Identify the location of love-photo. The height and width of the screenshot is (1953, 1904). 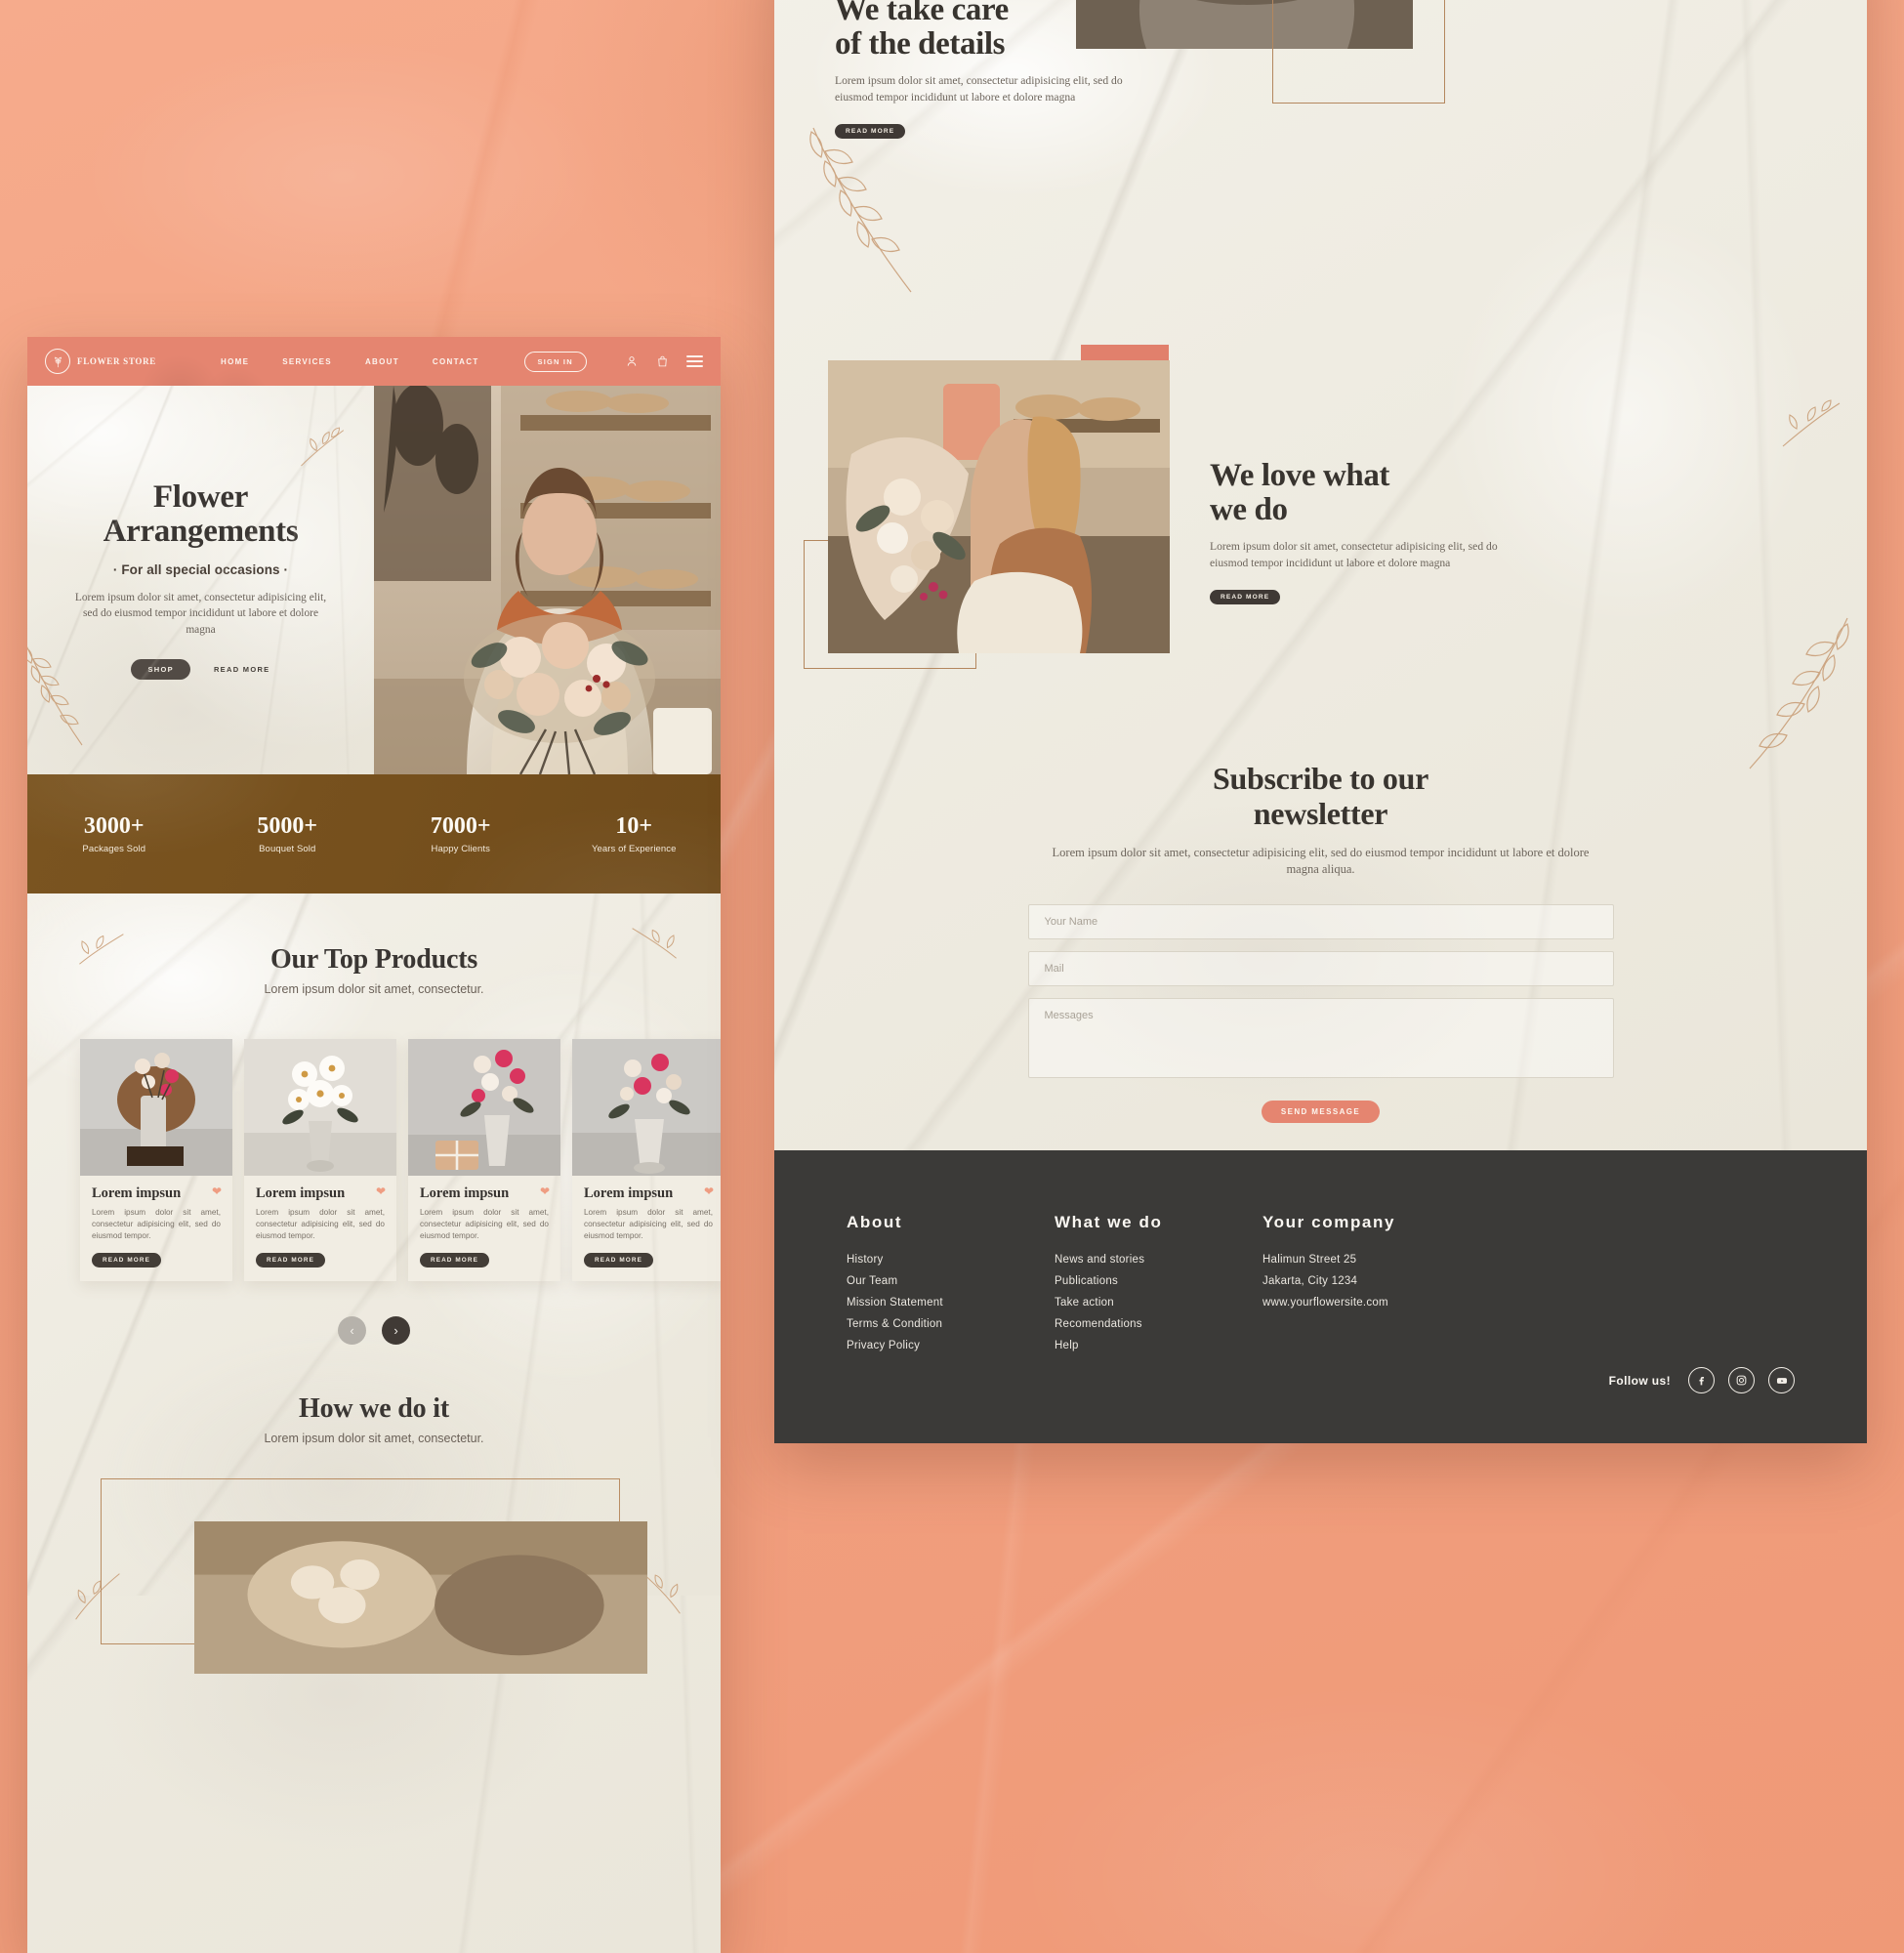
(999, 507).